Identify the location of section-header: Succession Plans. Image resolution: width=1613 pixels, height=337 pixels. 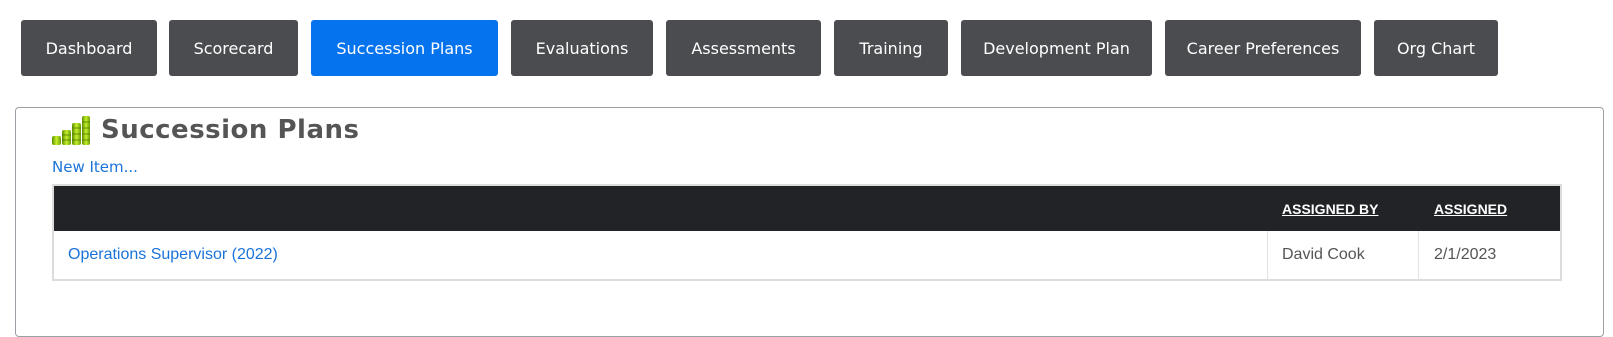
(205, 130).